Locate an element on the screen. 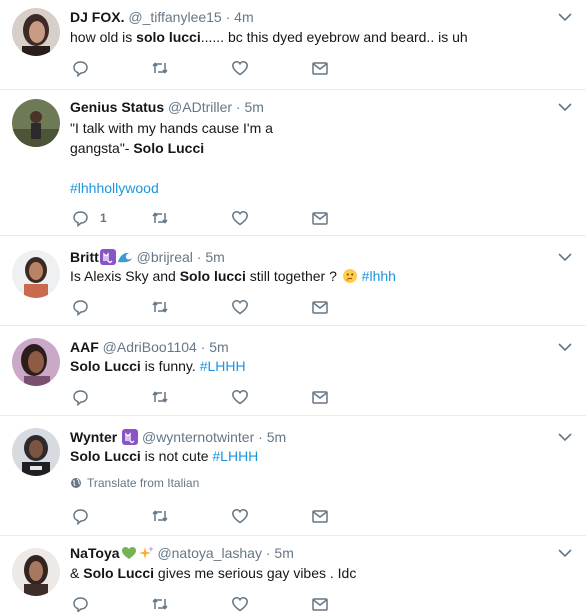  user-handle: @_tiffanylee15 is located at coordinates (174, 17).